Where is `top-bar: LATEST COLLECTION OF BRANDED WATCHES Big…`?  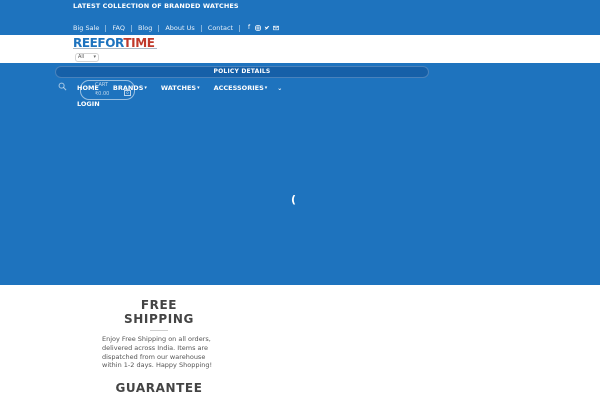
top-bar: LATEST COLLECTION OF BRANDED WATCHES Big… is located at coordinates (300, 17).